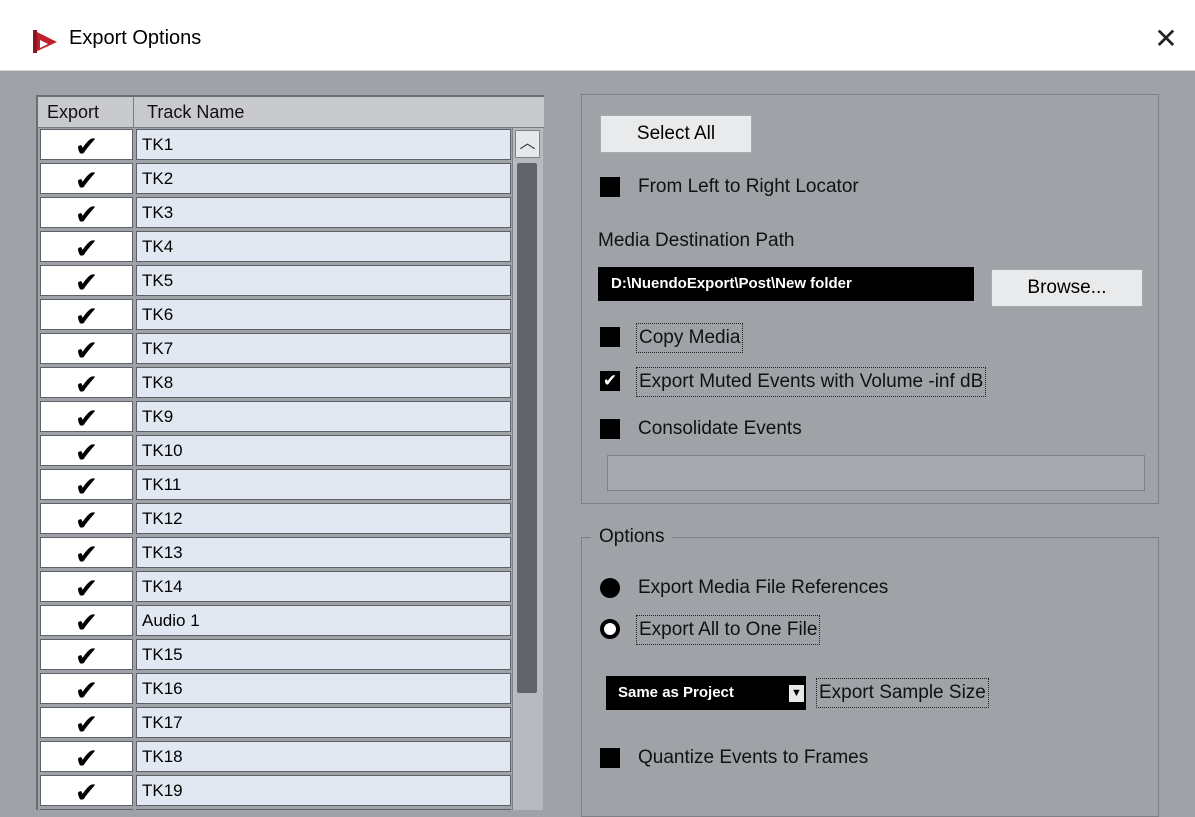  What do you see at coordinates (796, 693) in the screenshot?
I see `chevron-down-icon: ▼` at bounding box center [796, 693].